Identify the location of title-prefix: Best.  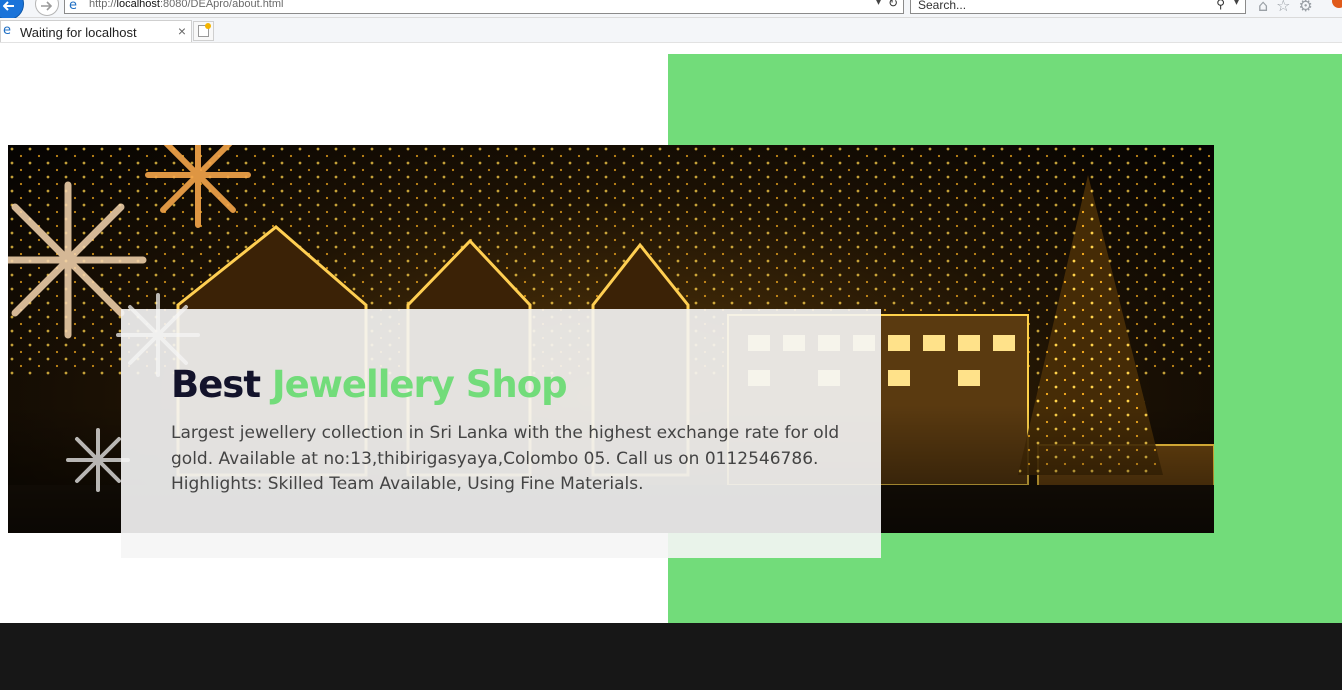
(221, 384).